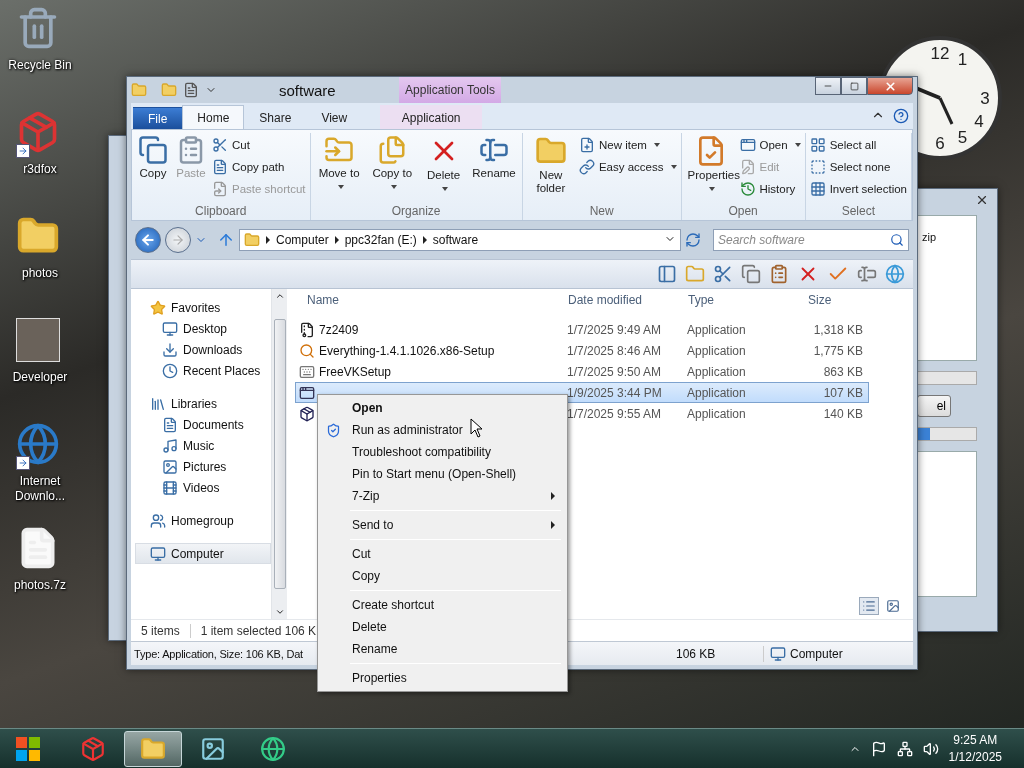 The width and height of the screenshot is (1024, 768). Describe the element at coordinates (442, 496) in the screenshot. I see `menu-item: 7-Zip` at that location.